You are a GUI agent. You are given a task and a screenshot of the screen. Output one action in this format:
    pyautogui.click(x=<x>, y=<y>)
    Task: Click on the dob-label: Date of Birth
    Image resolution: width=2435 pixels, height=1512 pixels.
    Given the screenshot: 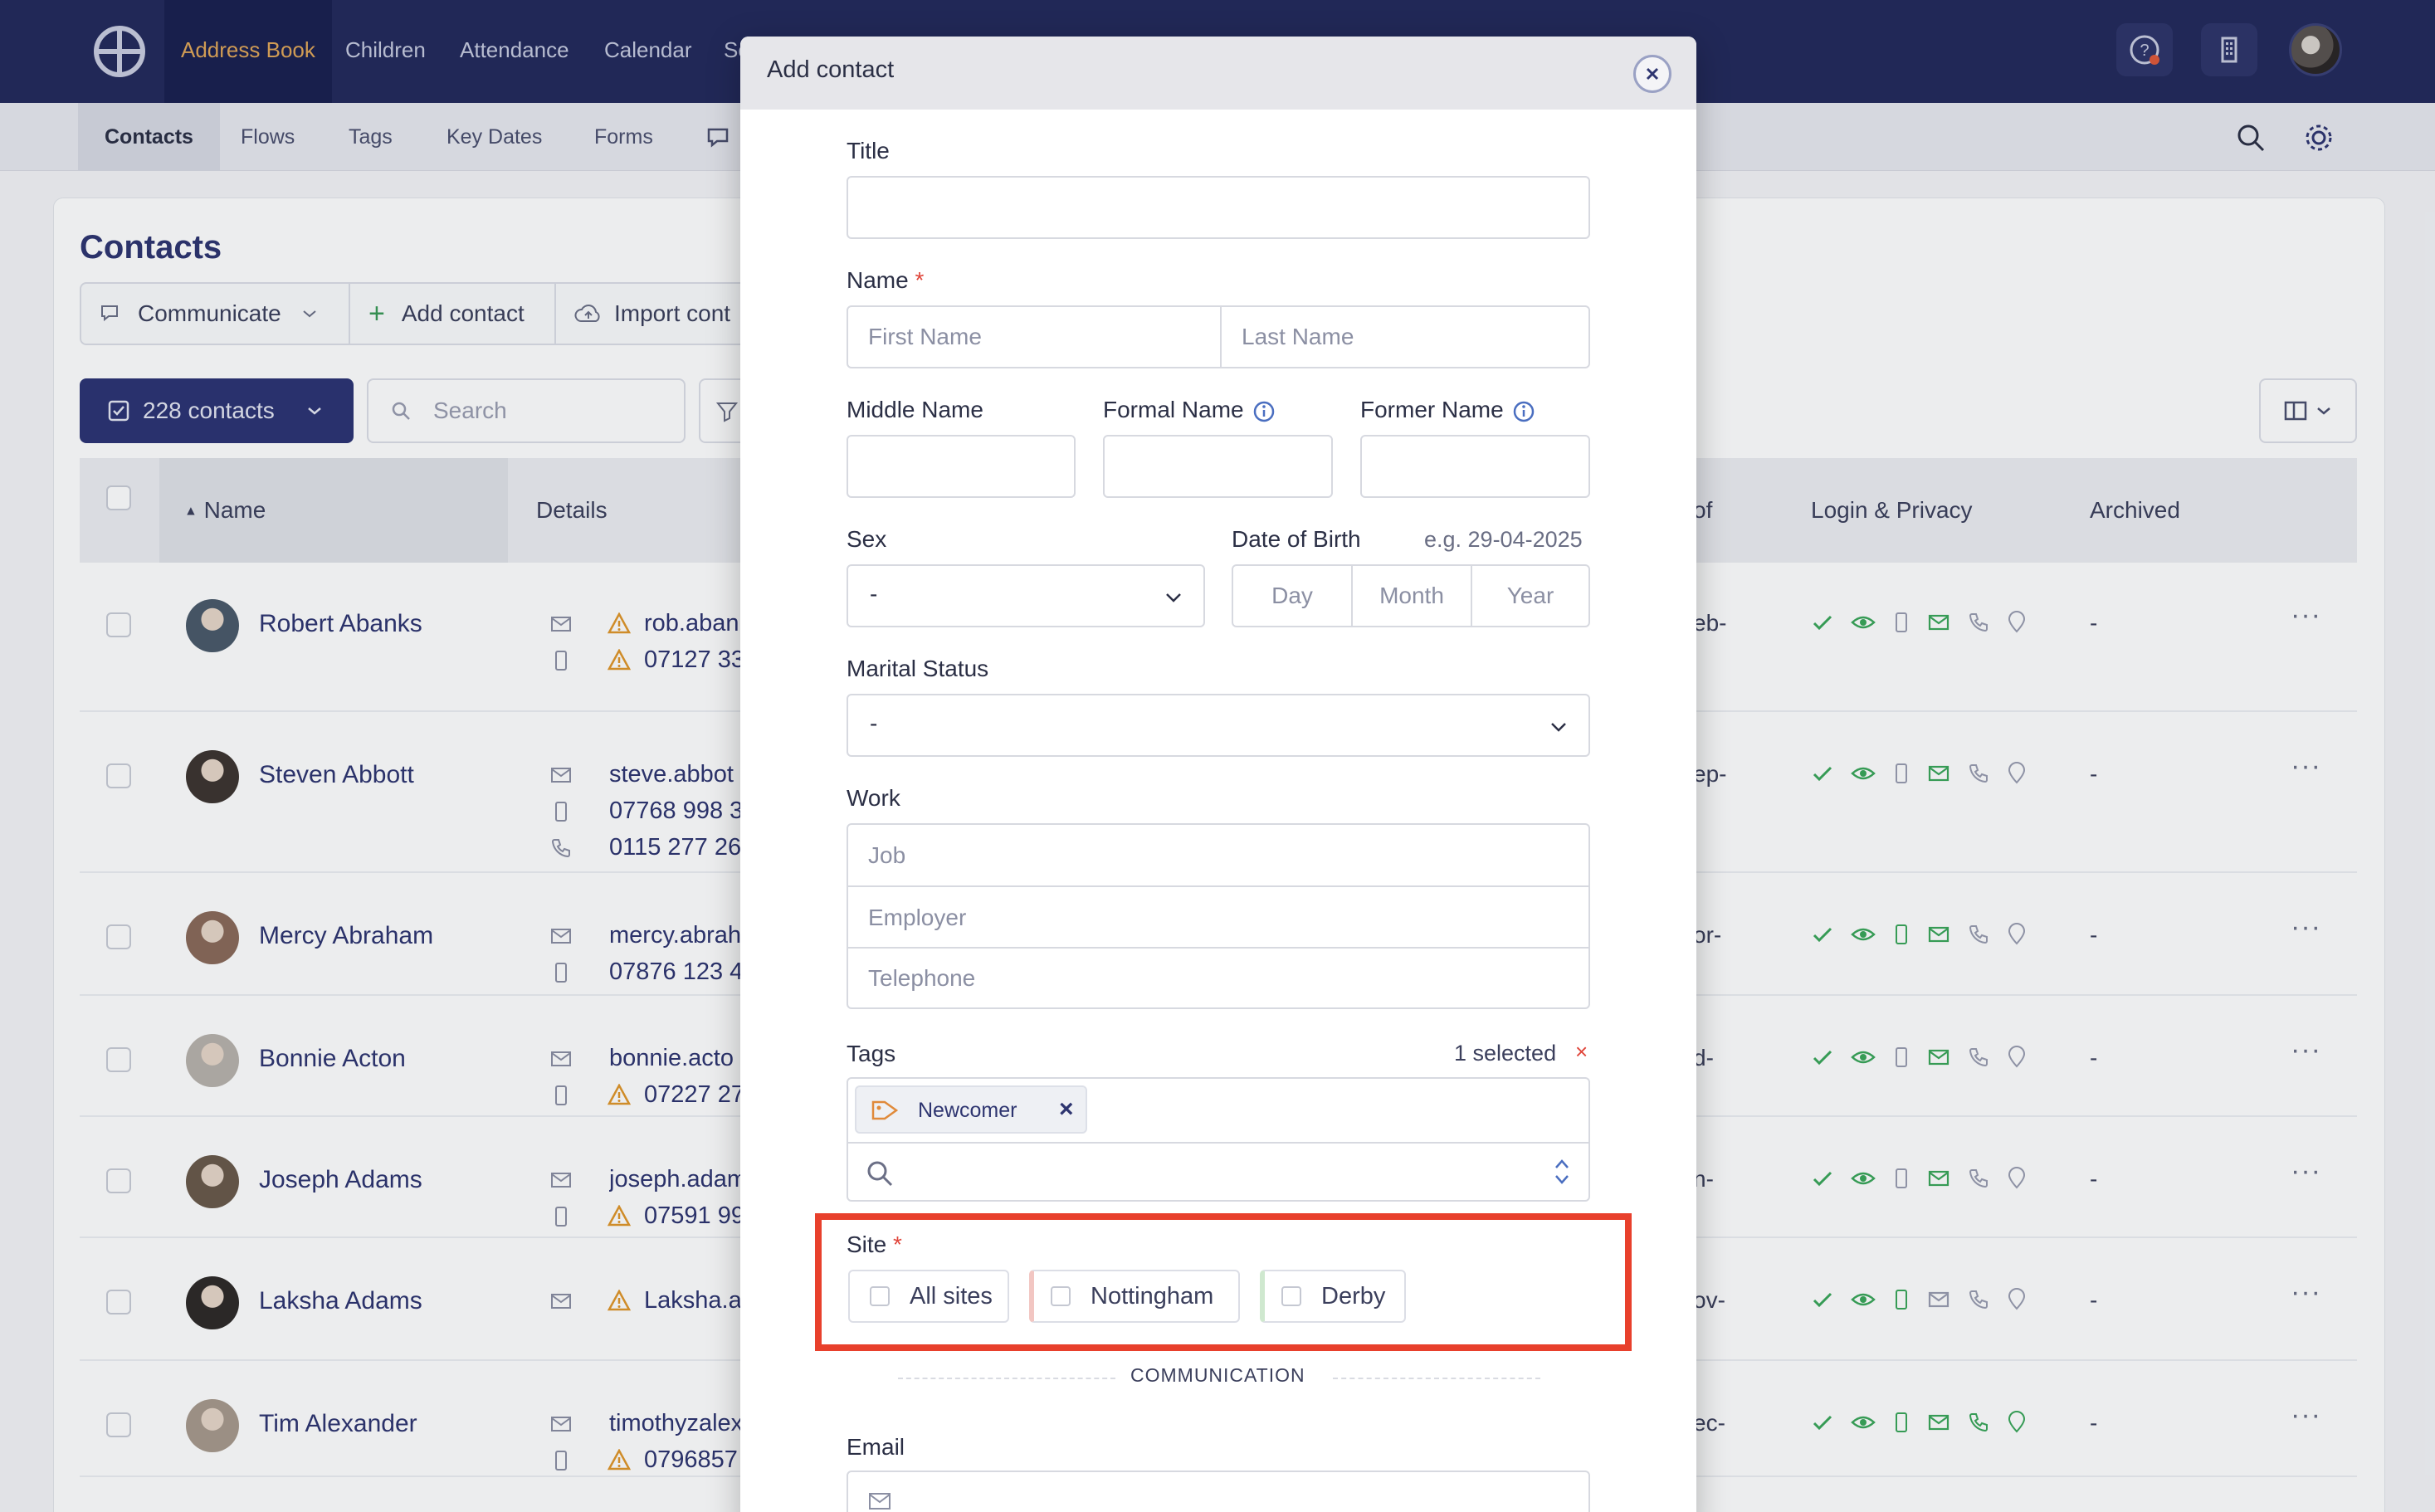 What is the action you would take?
    pyautogui.click(x=1296, y=539)
    